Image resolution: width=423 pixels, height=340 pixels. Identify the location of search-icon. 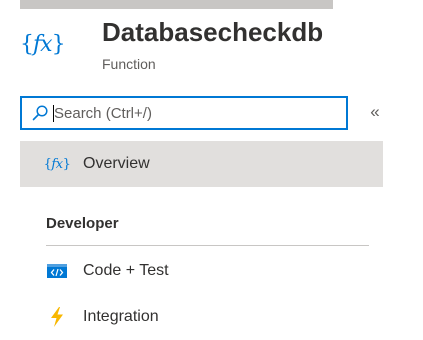
(40, 113).